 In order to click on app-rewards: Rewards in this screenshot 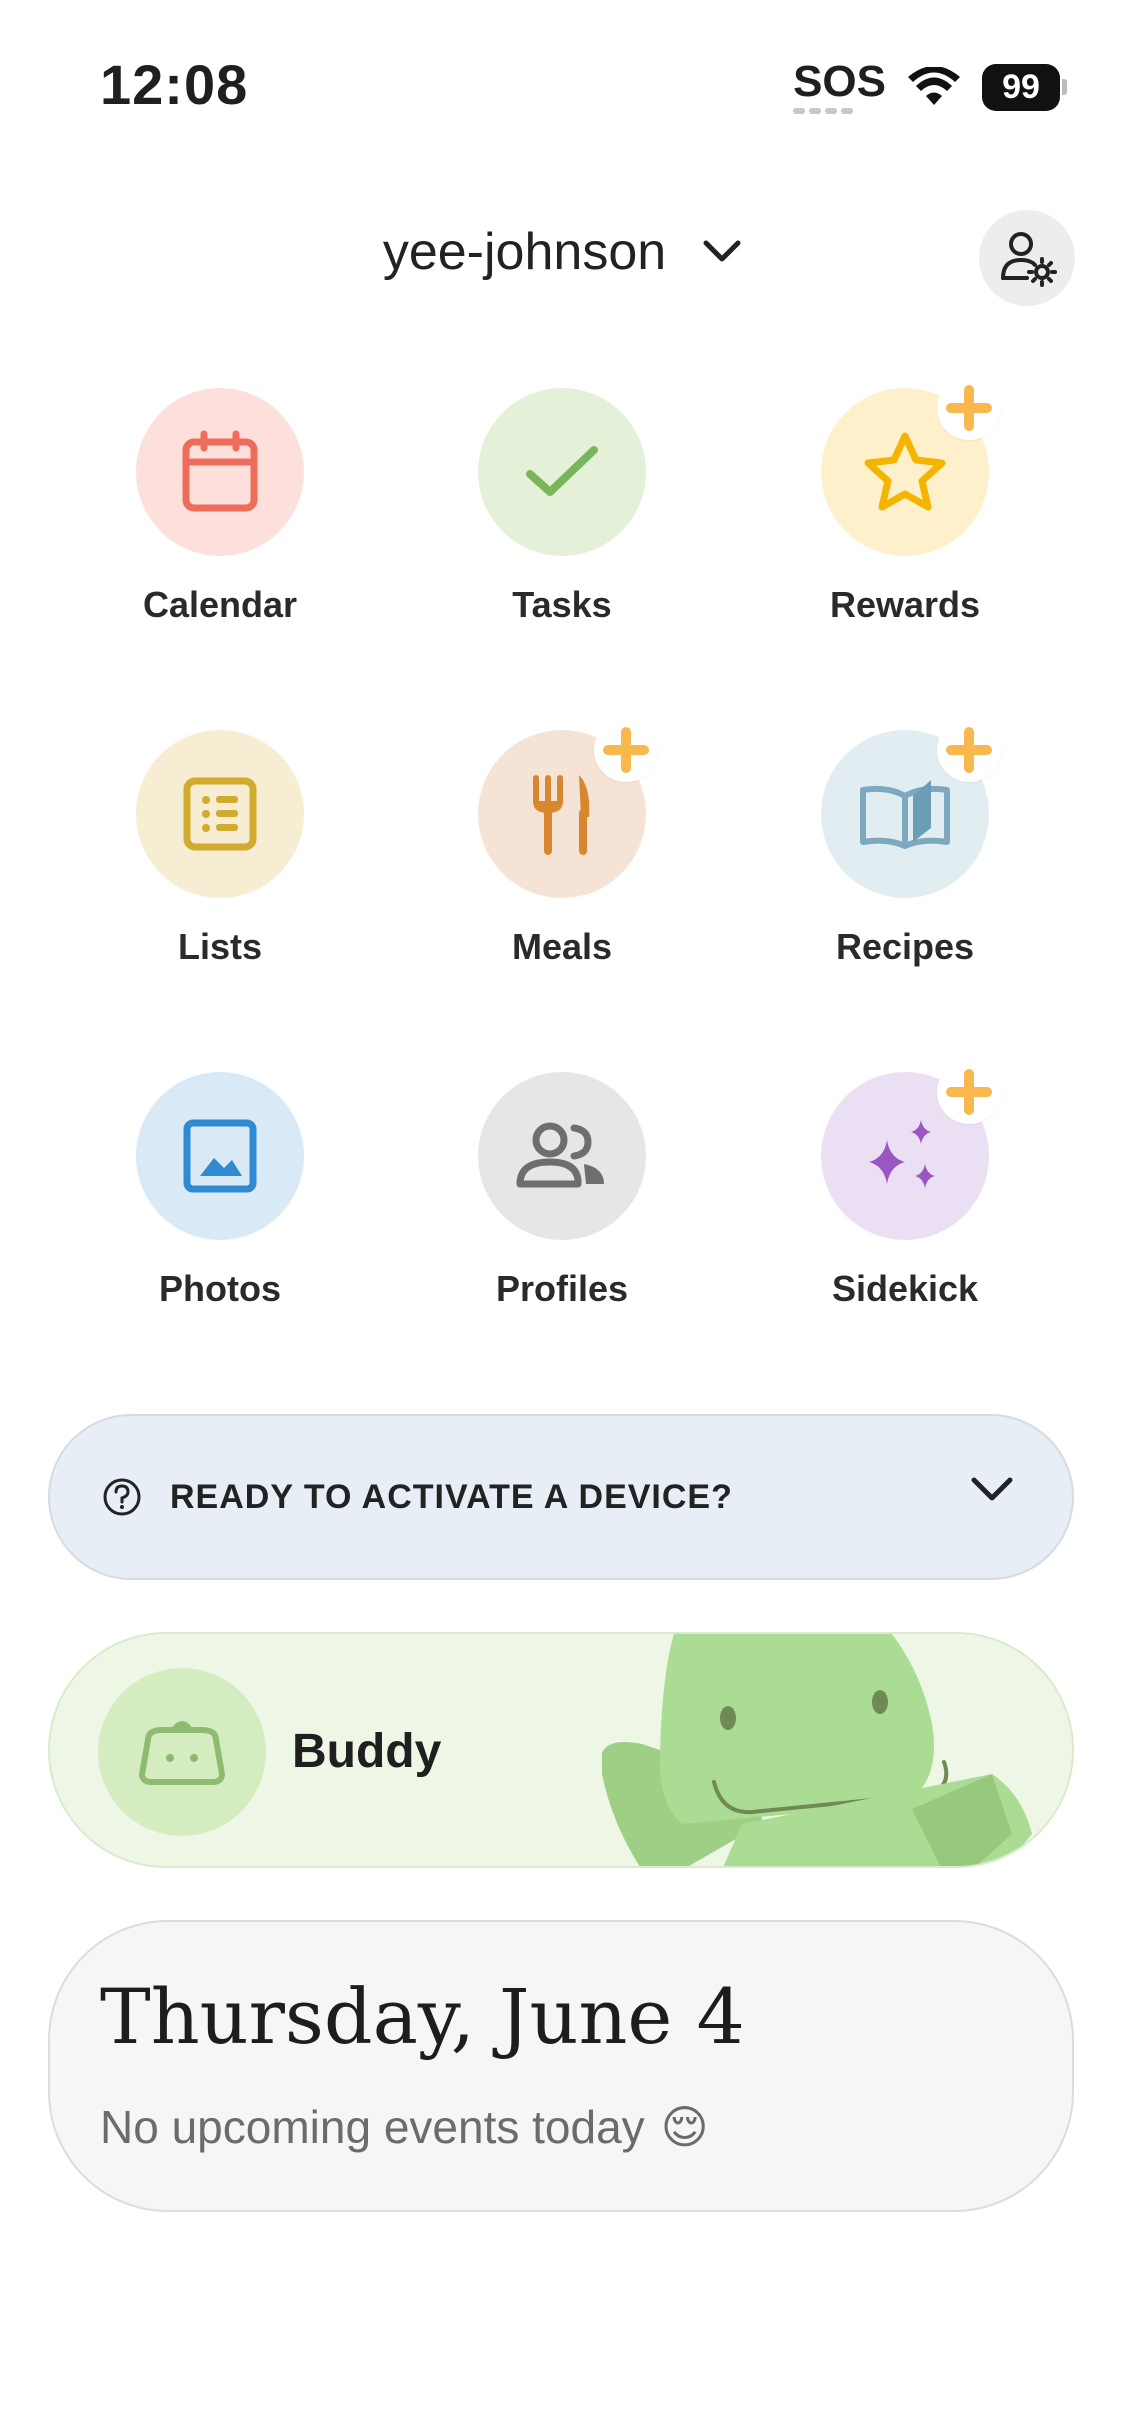, I will do `click(905, 501)`.